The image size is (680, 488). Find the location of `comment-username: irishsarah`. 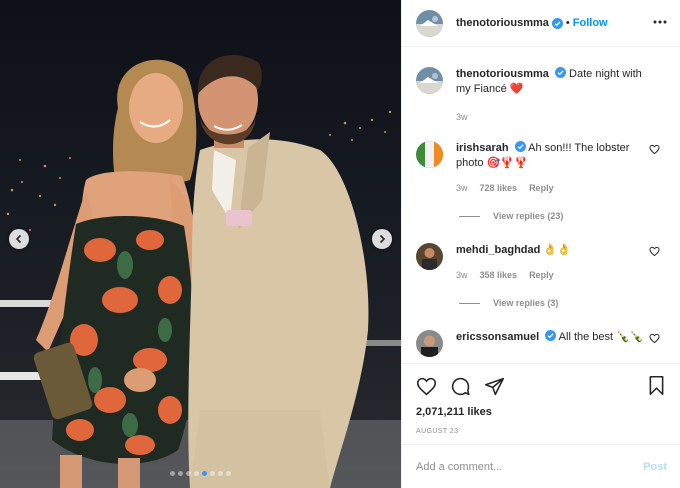

comment-username: irishsarah is located at coordinates (482, 148).